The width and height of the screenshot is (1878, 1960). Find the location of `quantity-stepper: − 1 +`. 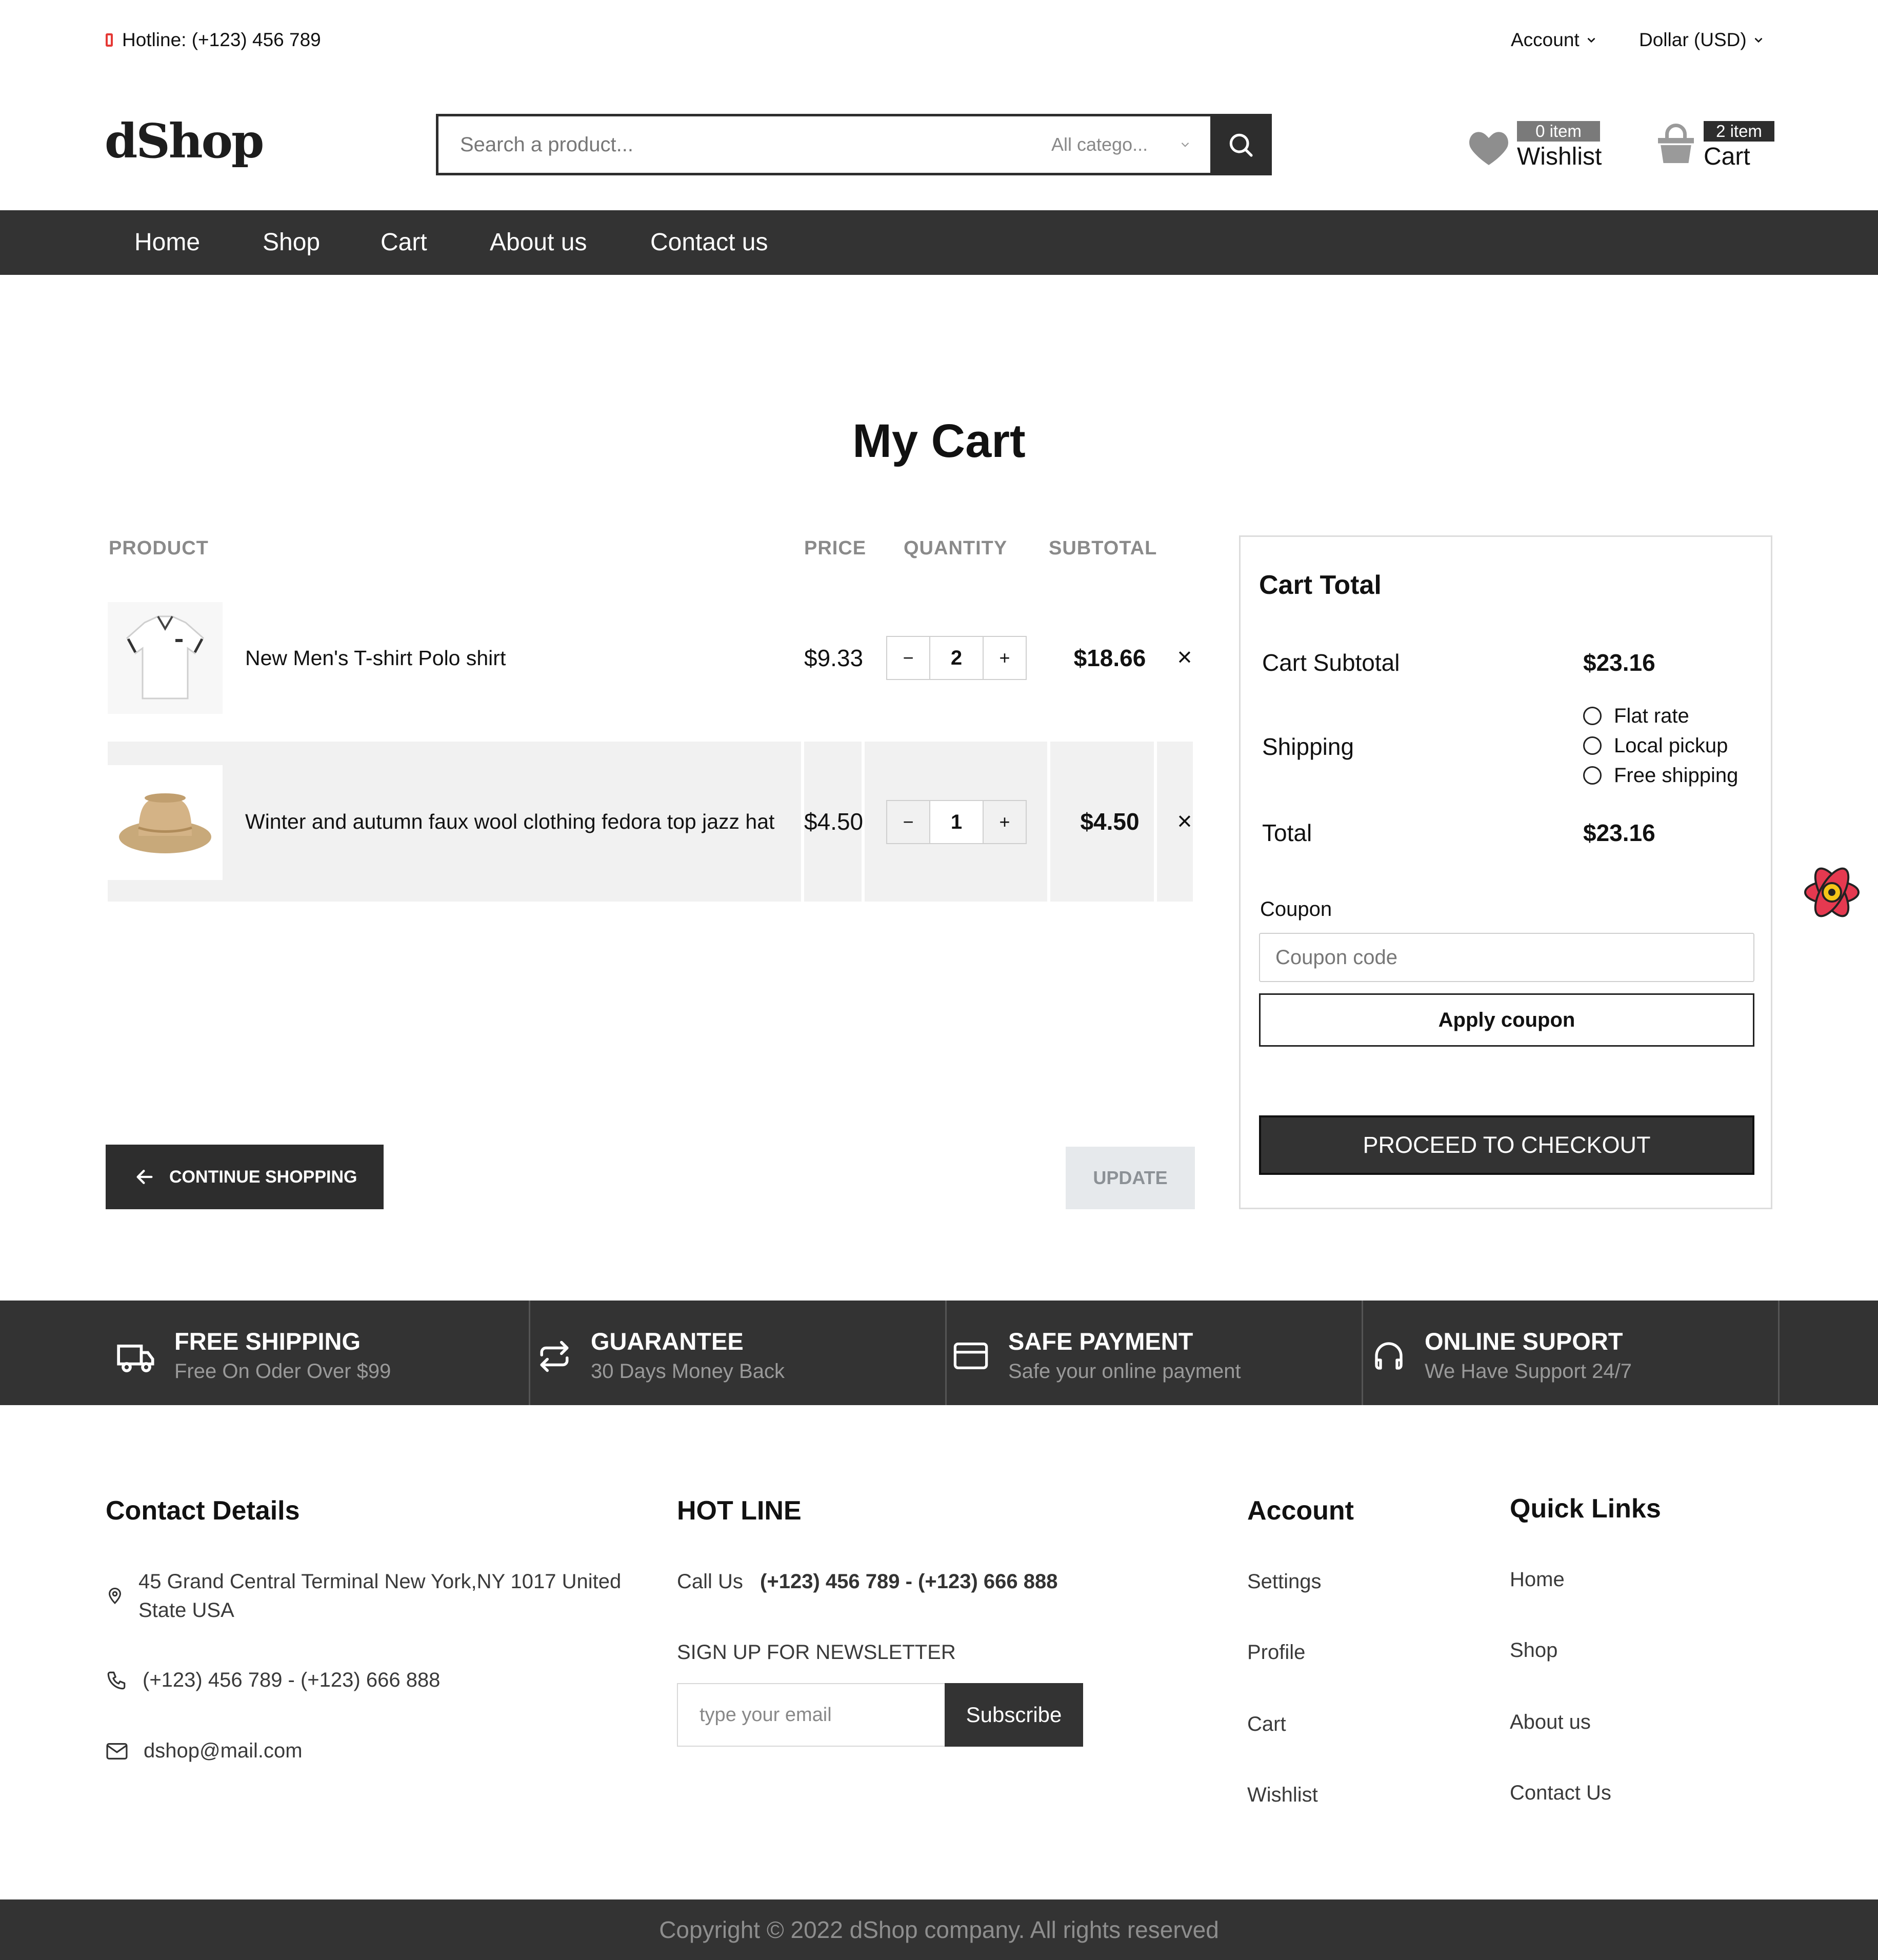

quantity-stepper: − 1 + is located at coordinates (957, 822).